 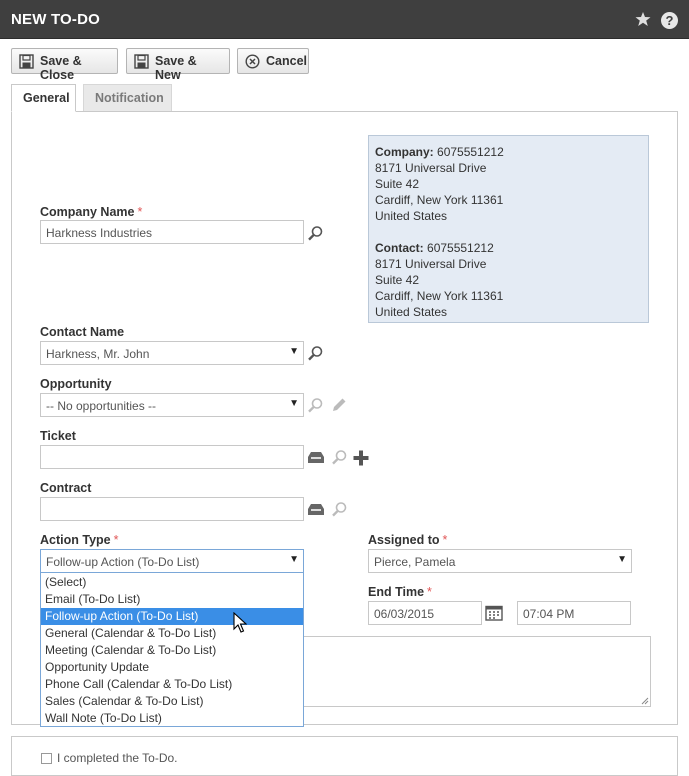 I want to click on action-type-option: General (Calendar & To-Do List), so click(x=172, y=633).